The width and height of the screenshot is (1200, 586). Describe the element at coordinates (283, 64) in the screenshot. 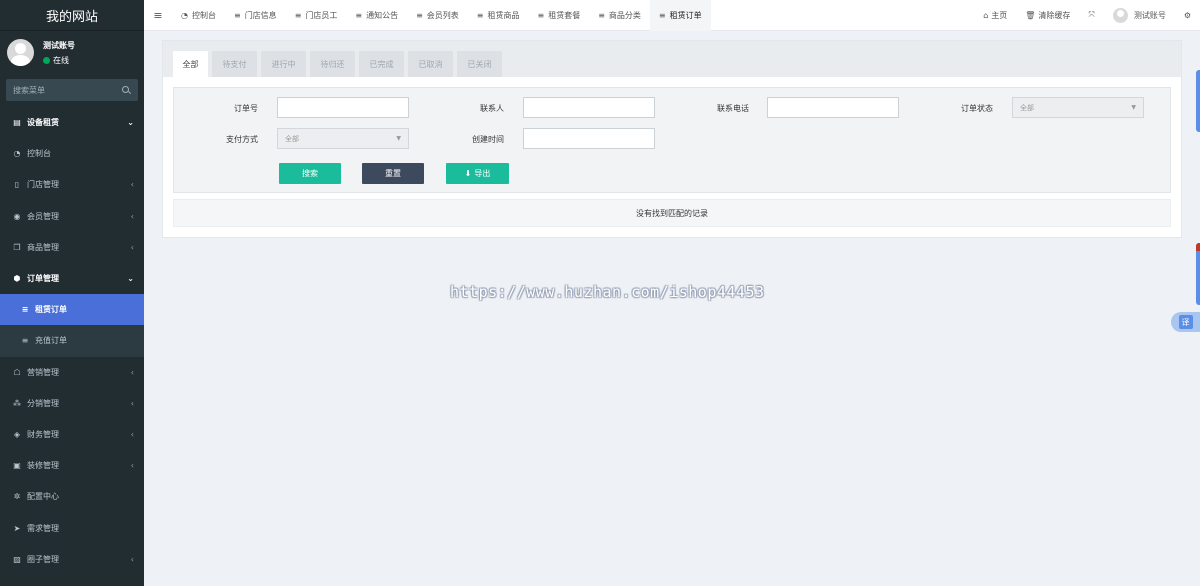

I see `order-tab-in-progress: 进行中` at that location.